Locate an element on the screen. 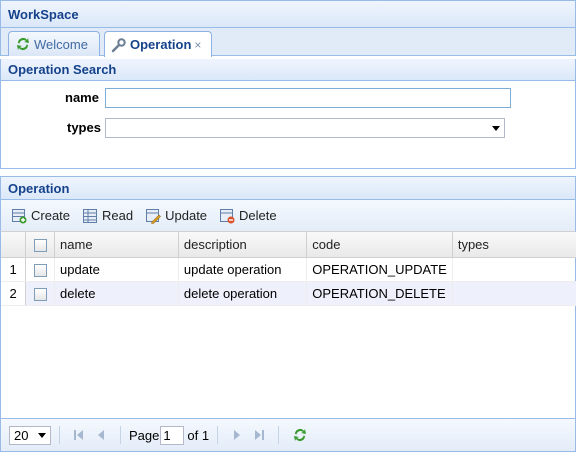 This screenshot has height=452, width=576. page-label: Page is located at coordinates (144, 435).